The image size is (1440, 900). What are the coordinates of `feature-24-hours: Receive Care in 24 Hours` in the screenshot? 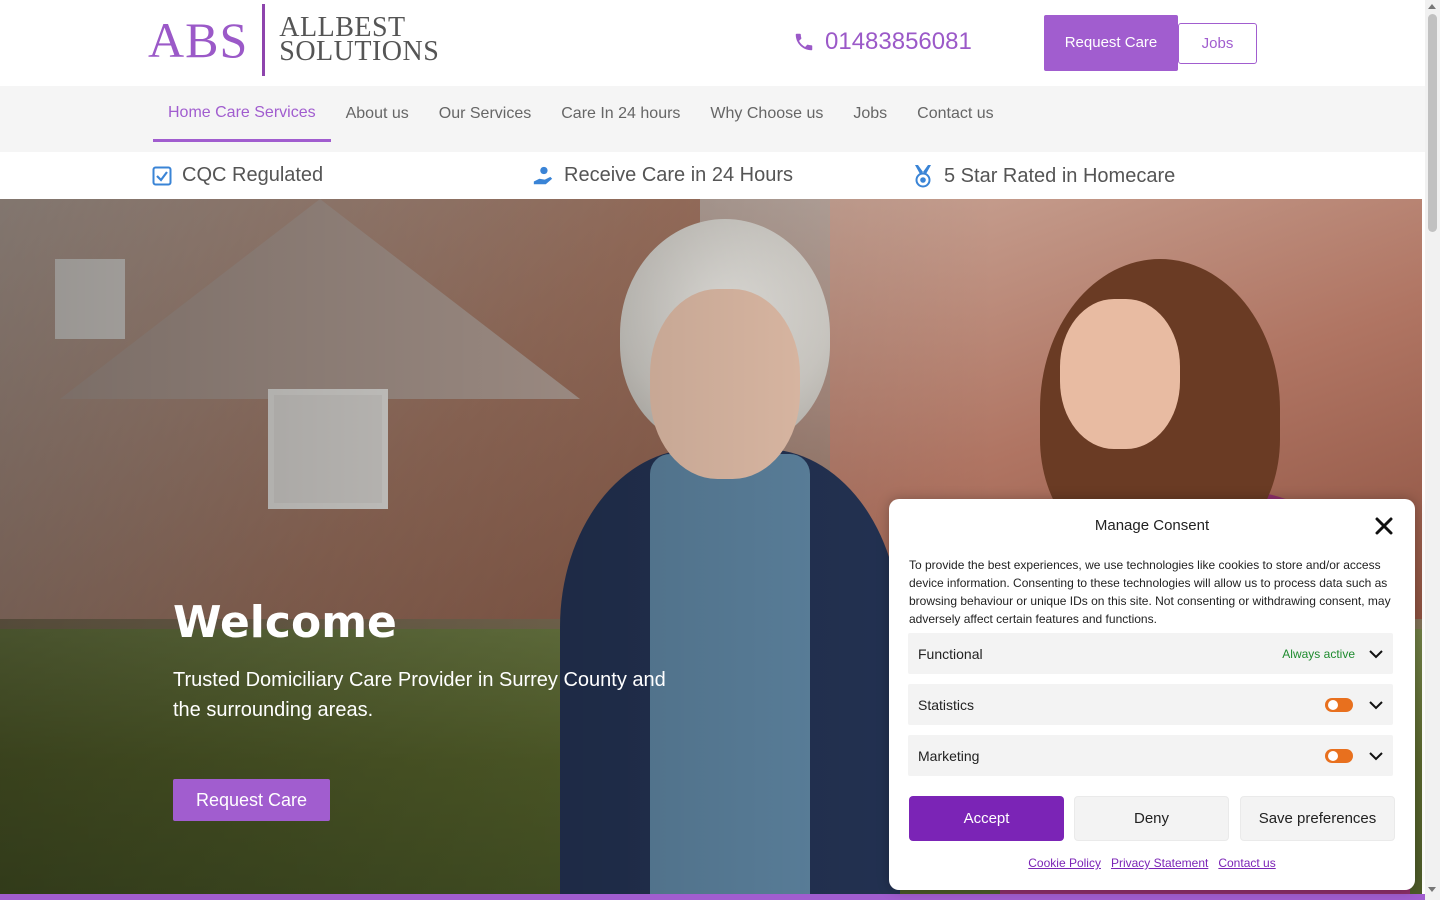 It's located at (662, 175).